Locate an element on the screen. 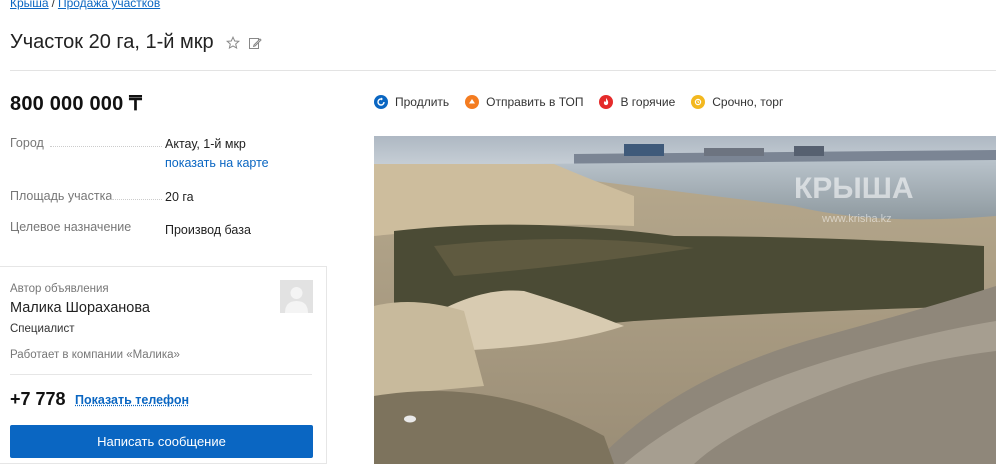 This screenshot has height=464, width=1000. param-area-key: Площадь участка is located at coordinates (61, 196).